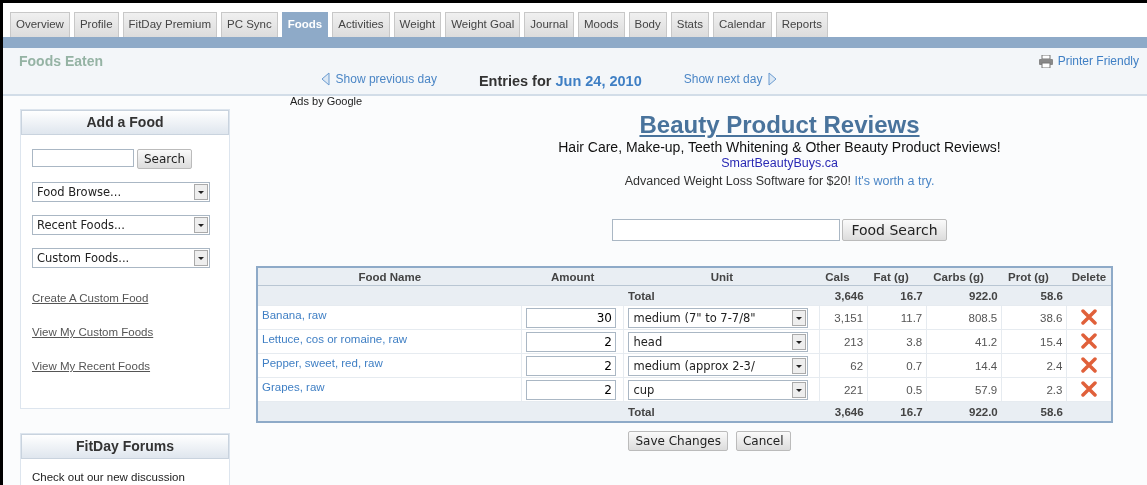 This screenshot has height=485, width=1147. Describe the element at coordinates (130, 332) in the screenshot. I see `sidebar-link: View My Custom Foods` at that location.